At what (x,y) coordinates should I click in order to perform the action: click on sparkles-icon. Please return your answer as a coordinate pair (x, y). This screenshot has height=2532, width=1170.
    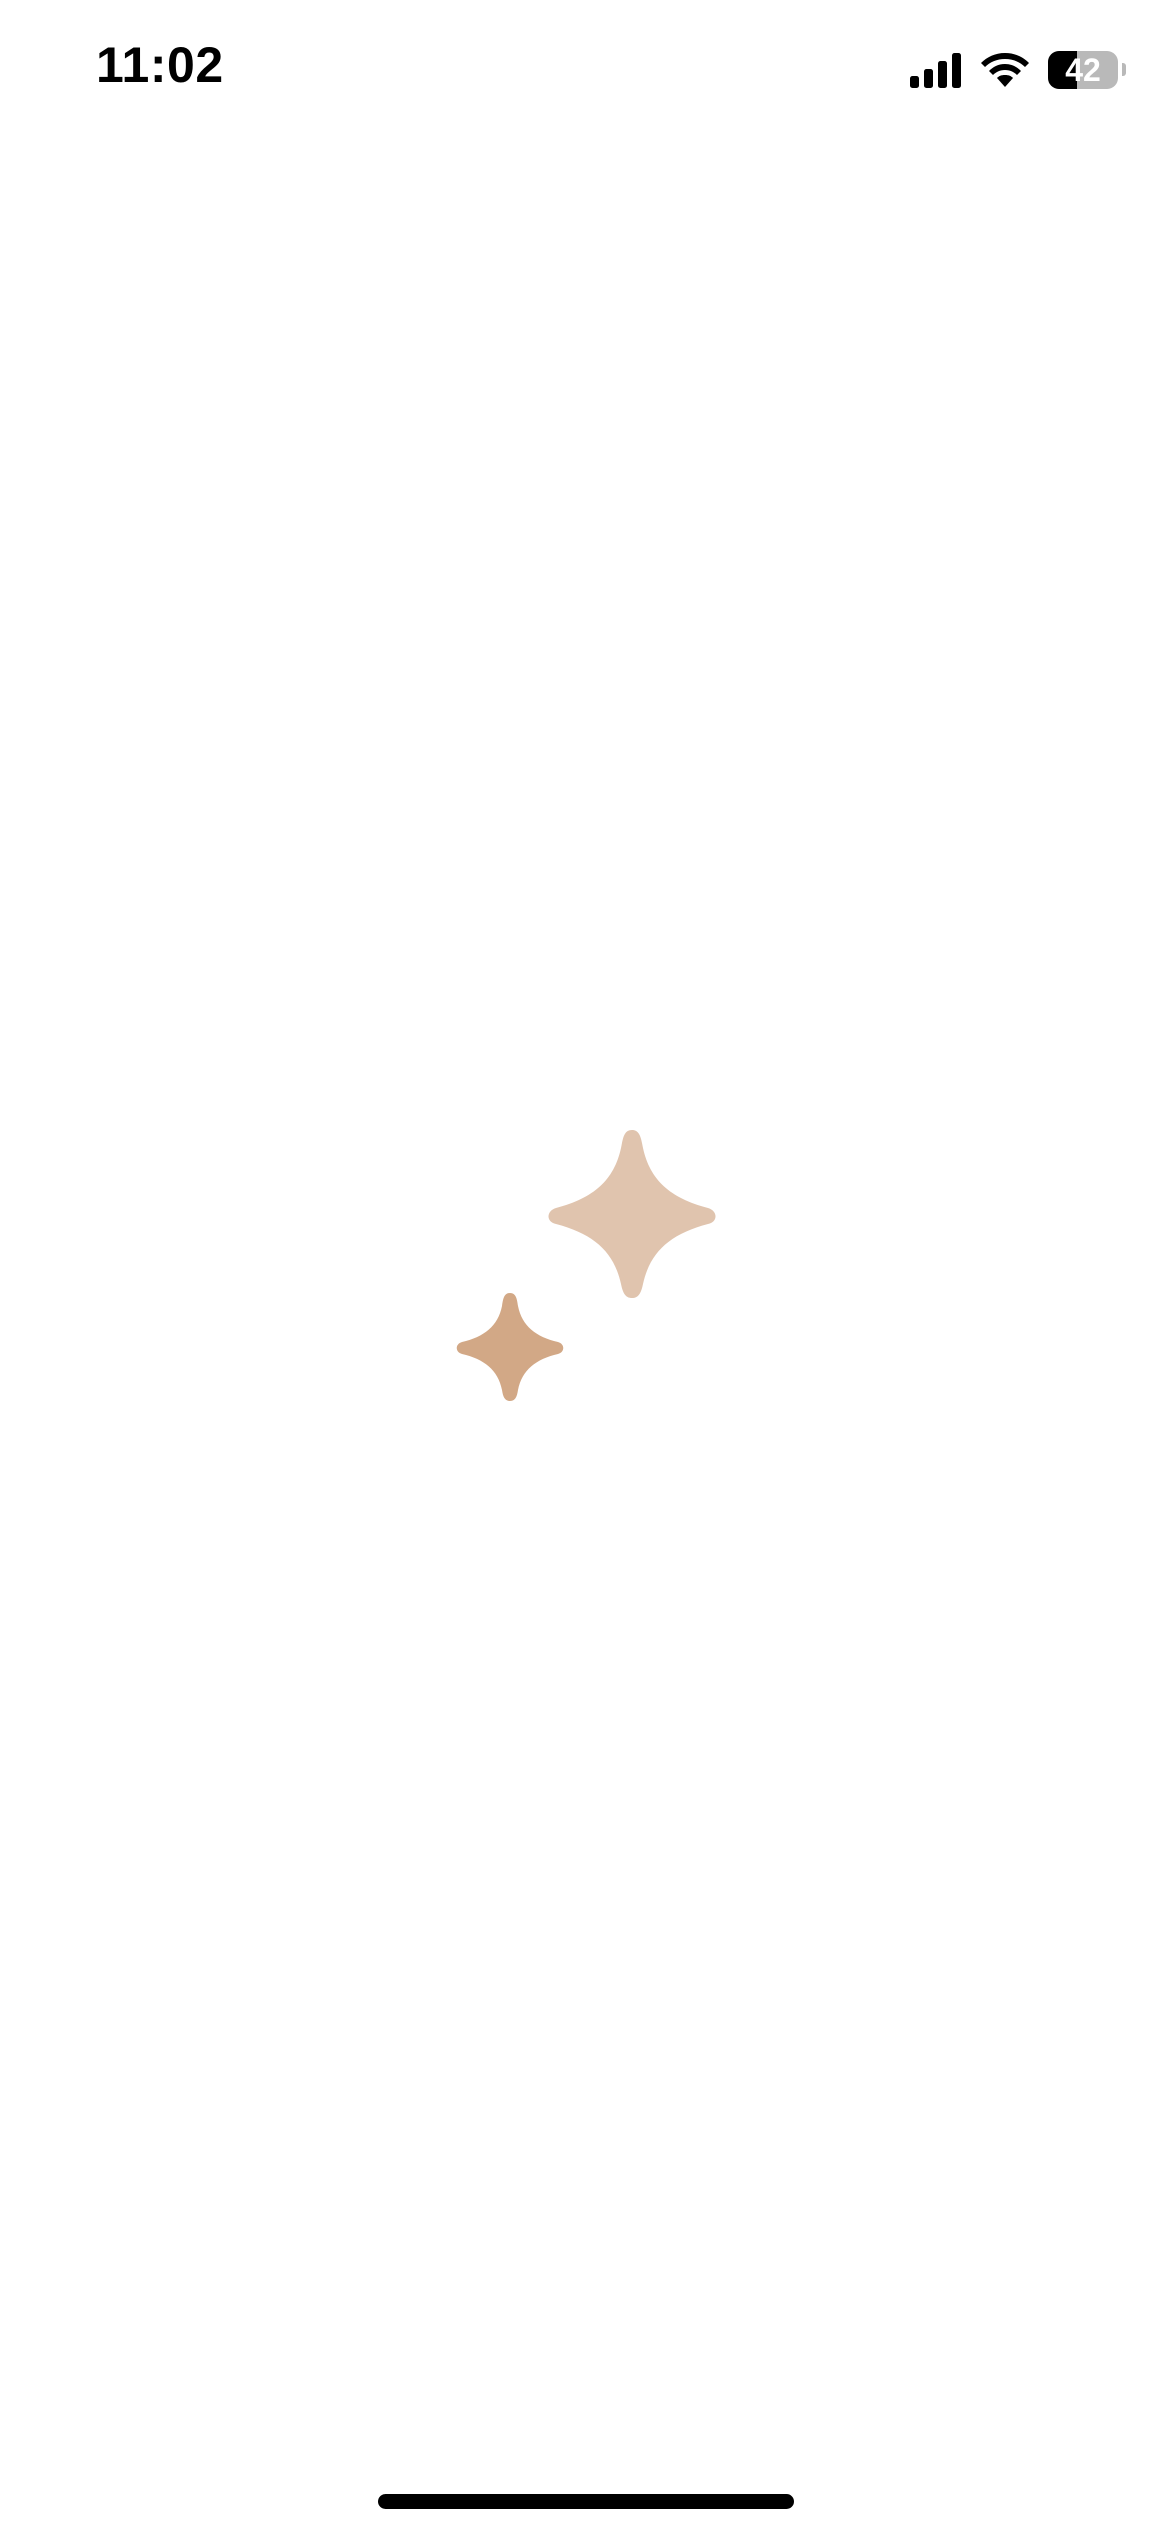
    Looking at the image, I should click on (586, 1265).